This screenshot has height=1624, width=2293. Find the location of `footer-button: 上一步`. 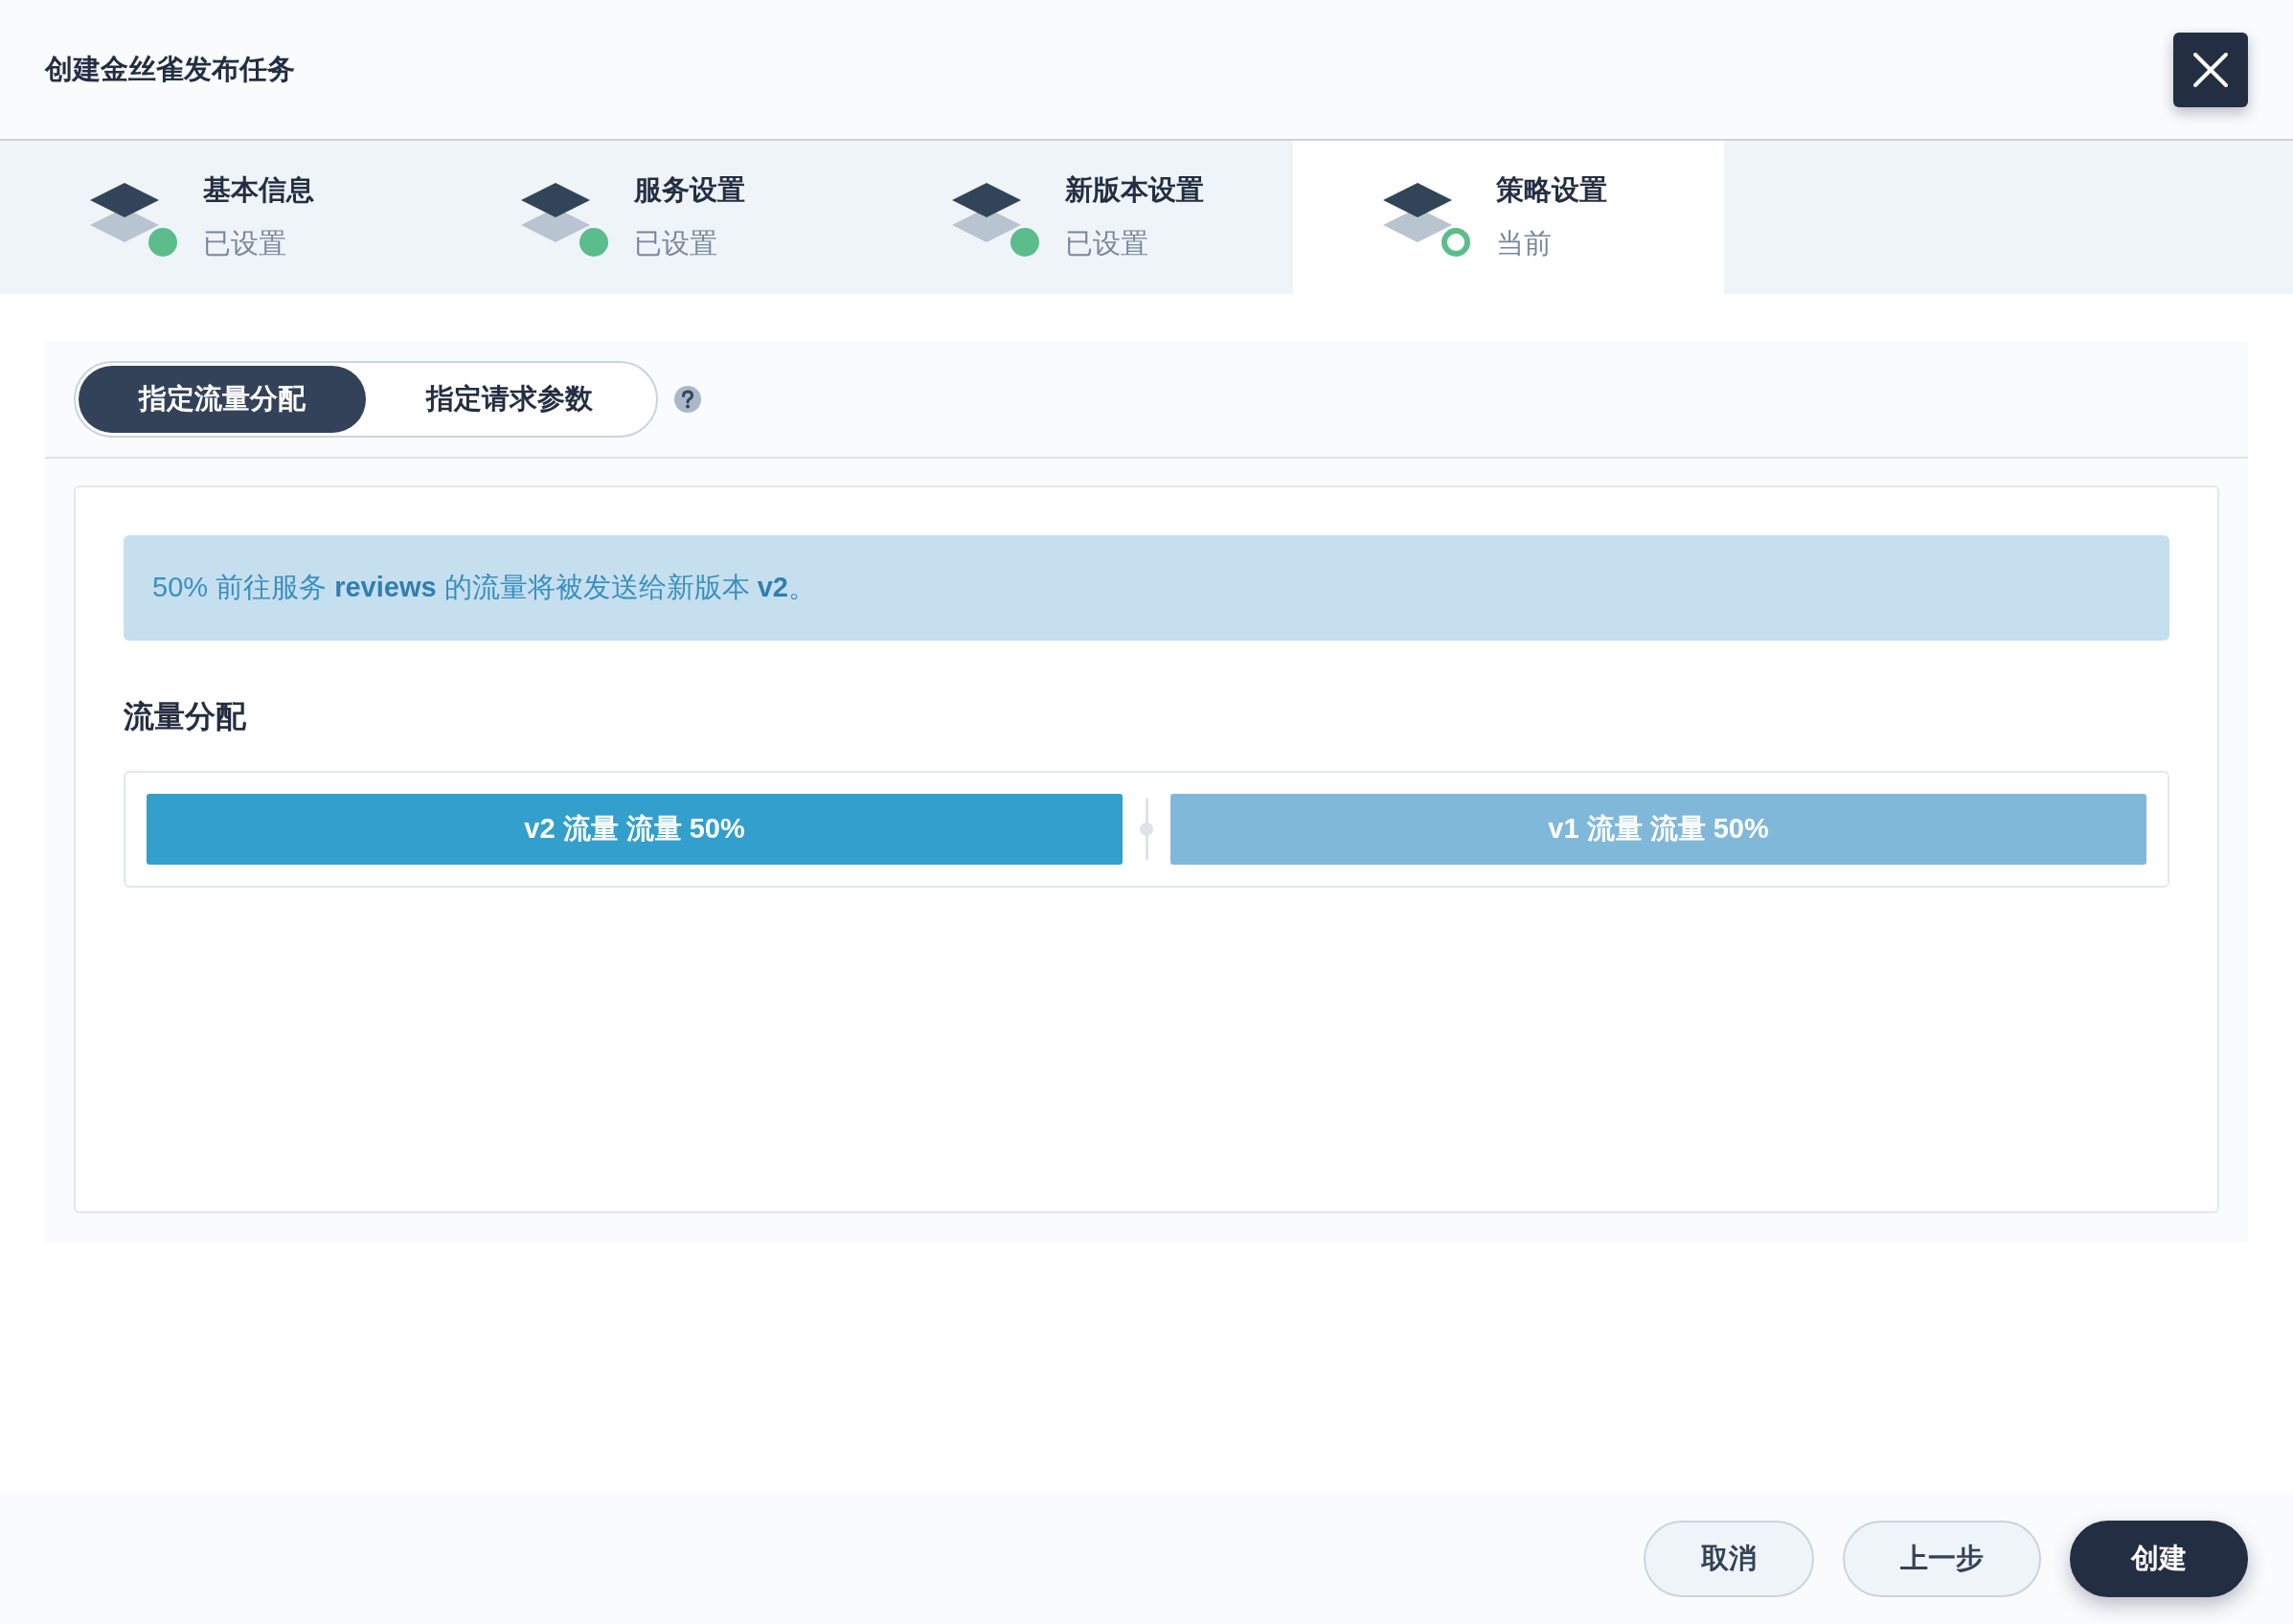

footer-button: 上一步 is located at coordinates (1942, 1559).